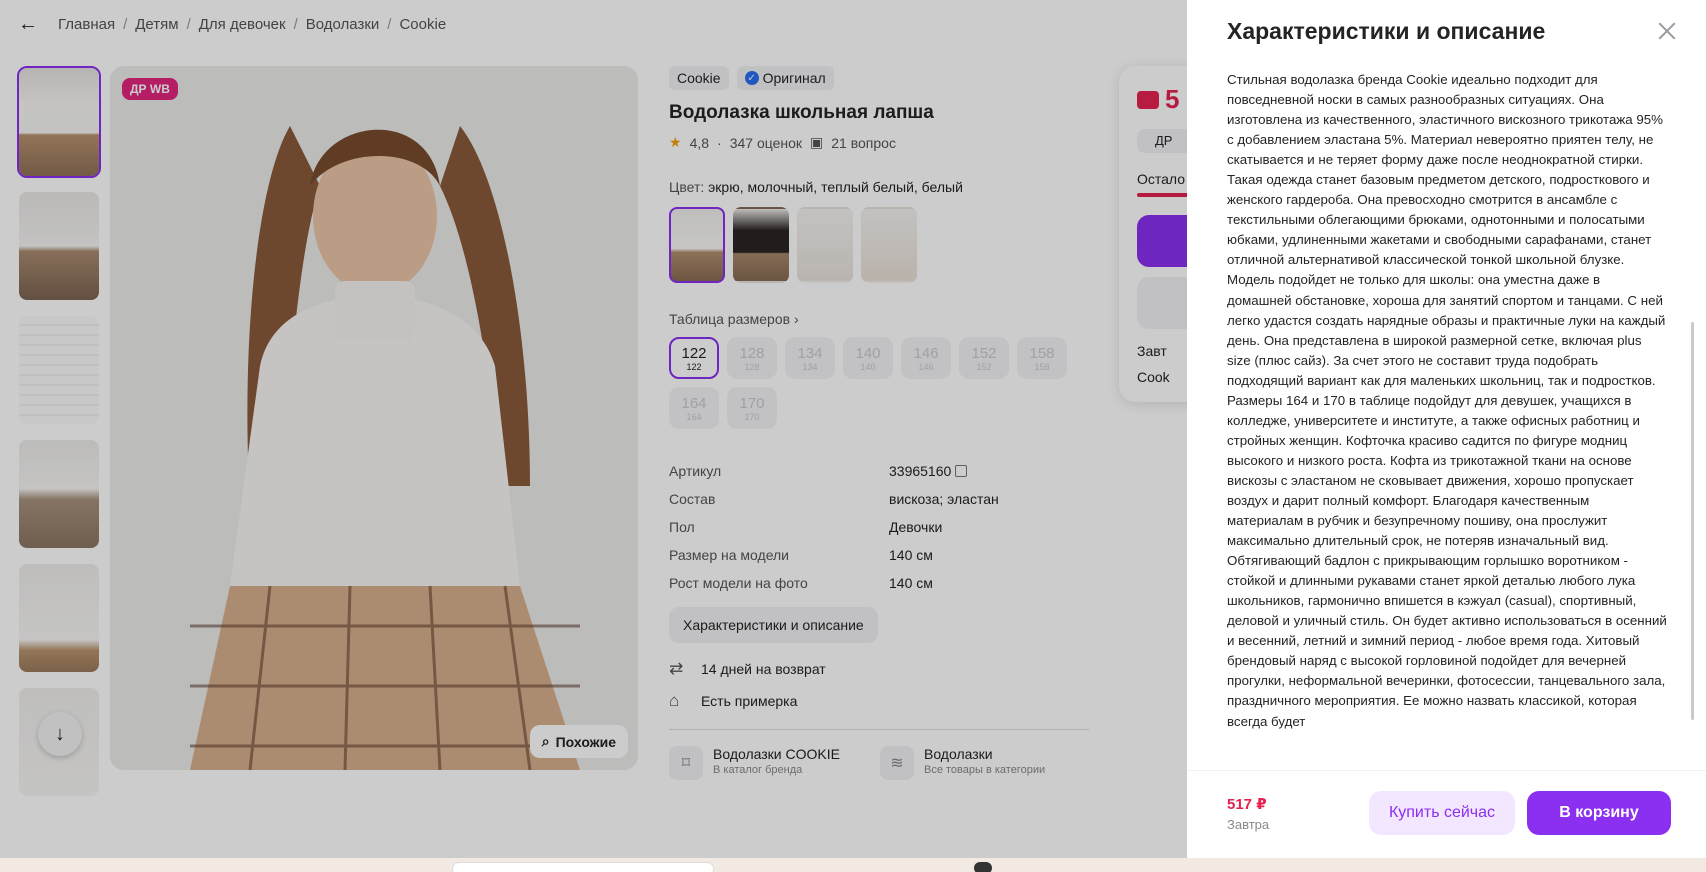  I want to click on drawer-fade, so click(1446, 754).